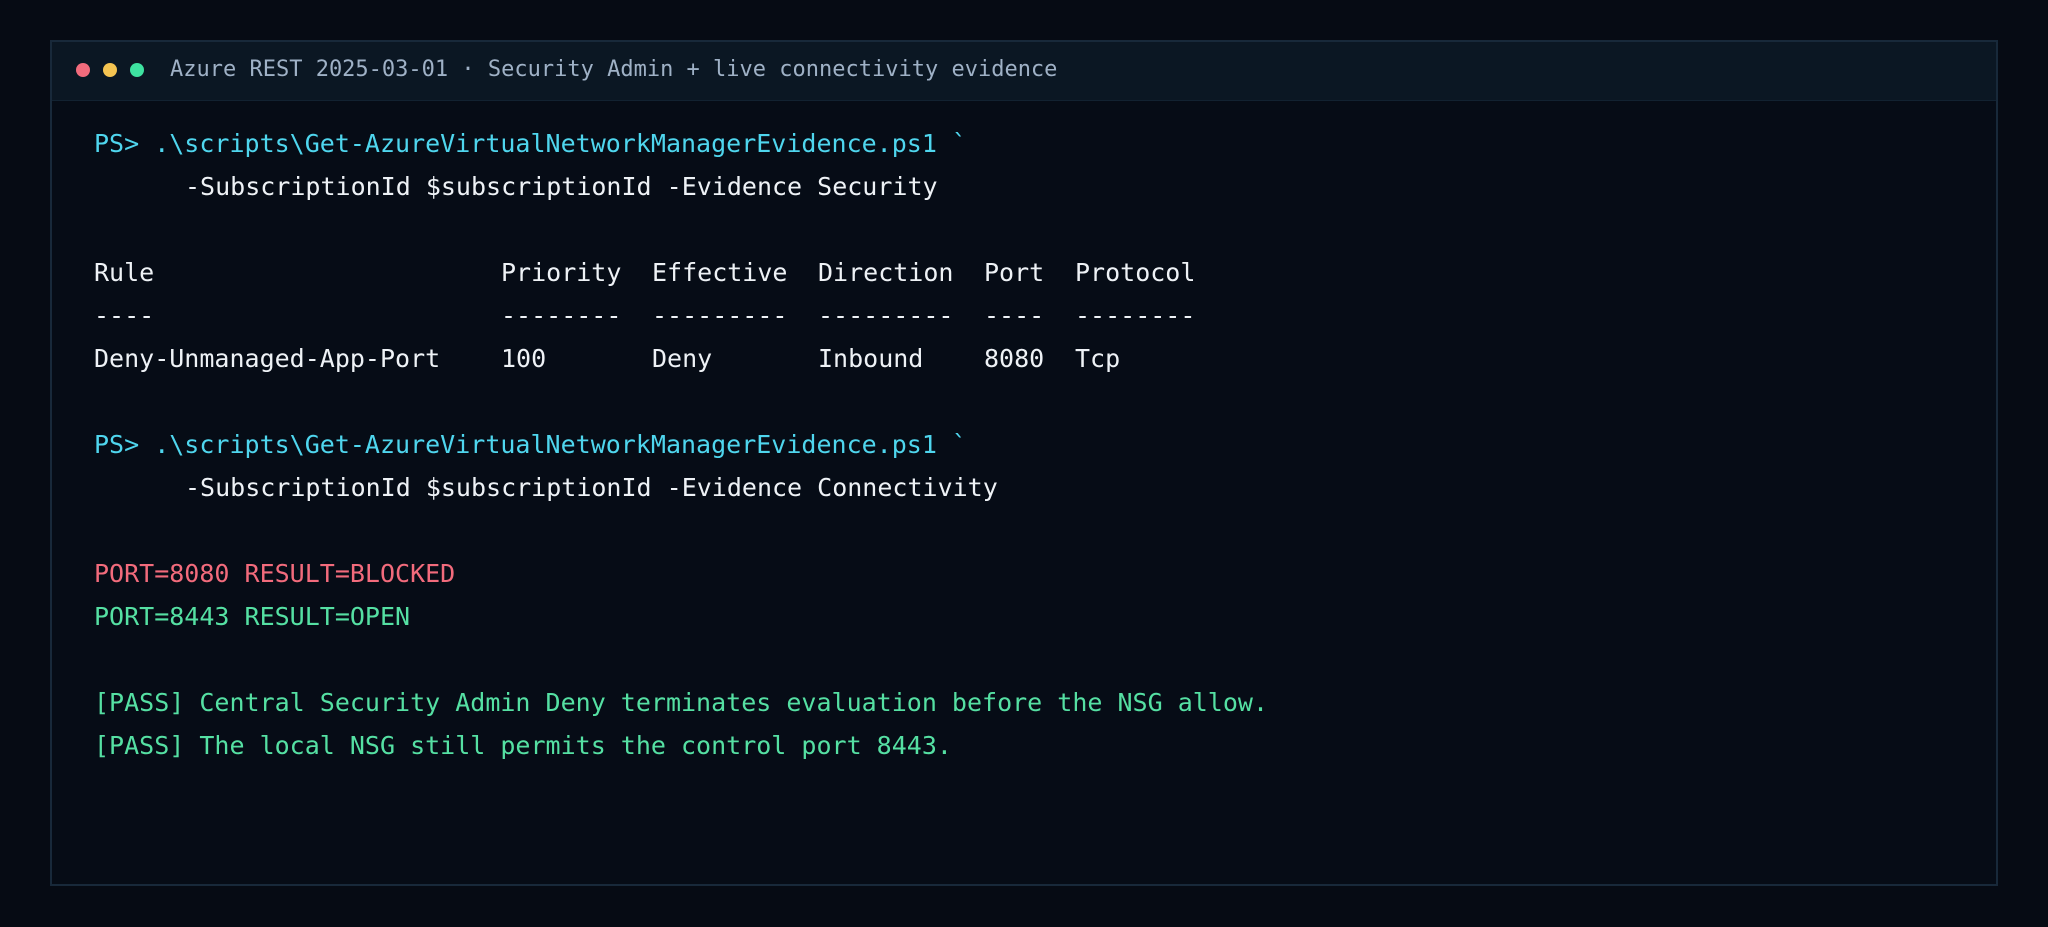 This screenshot has height=927, width=2048. Describe the element at coordinates (1014, 358) in the screenshot. I see `cell-port: 8080` at that location.